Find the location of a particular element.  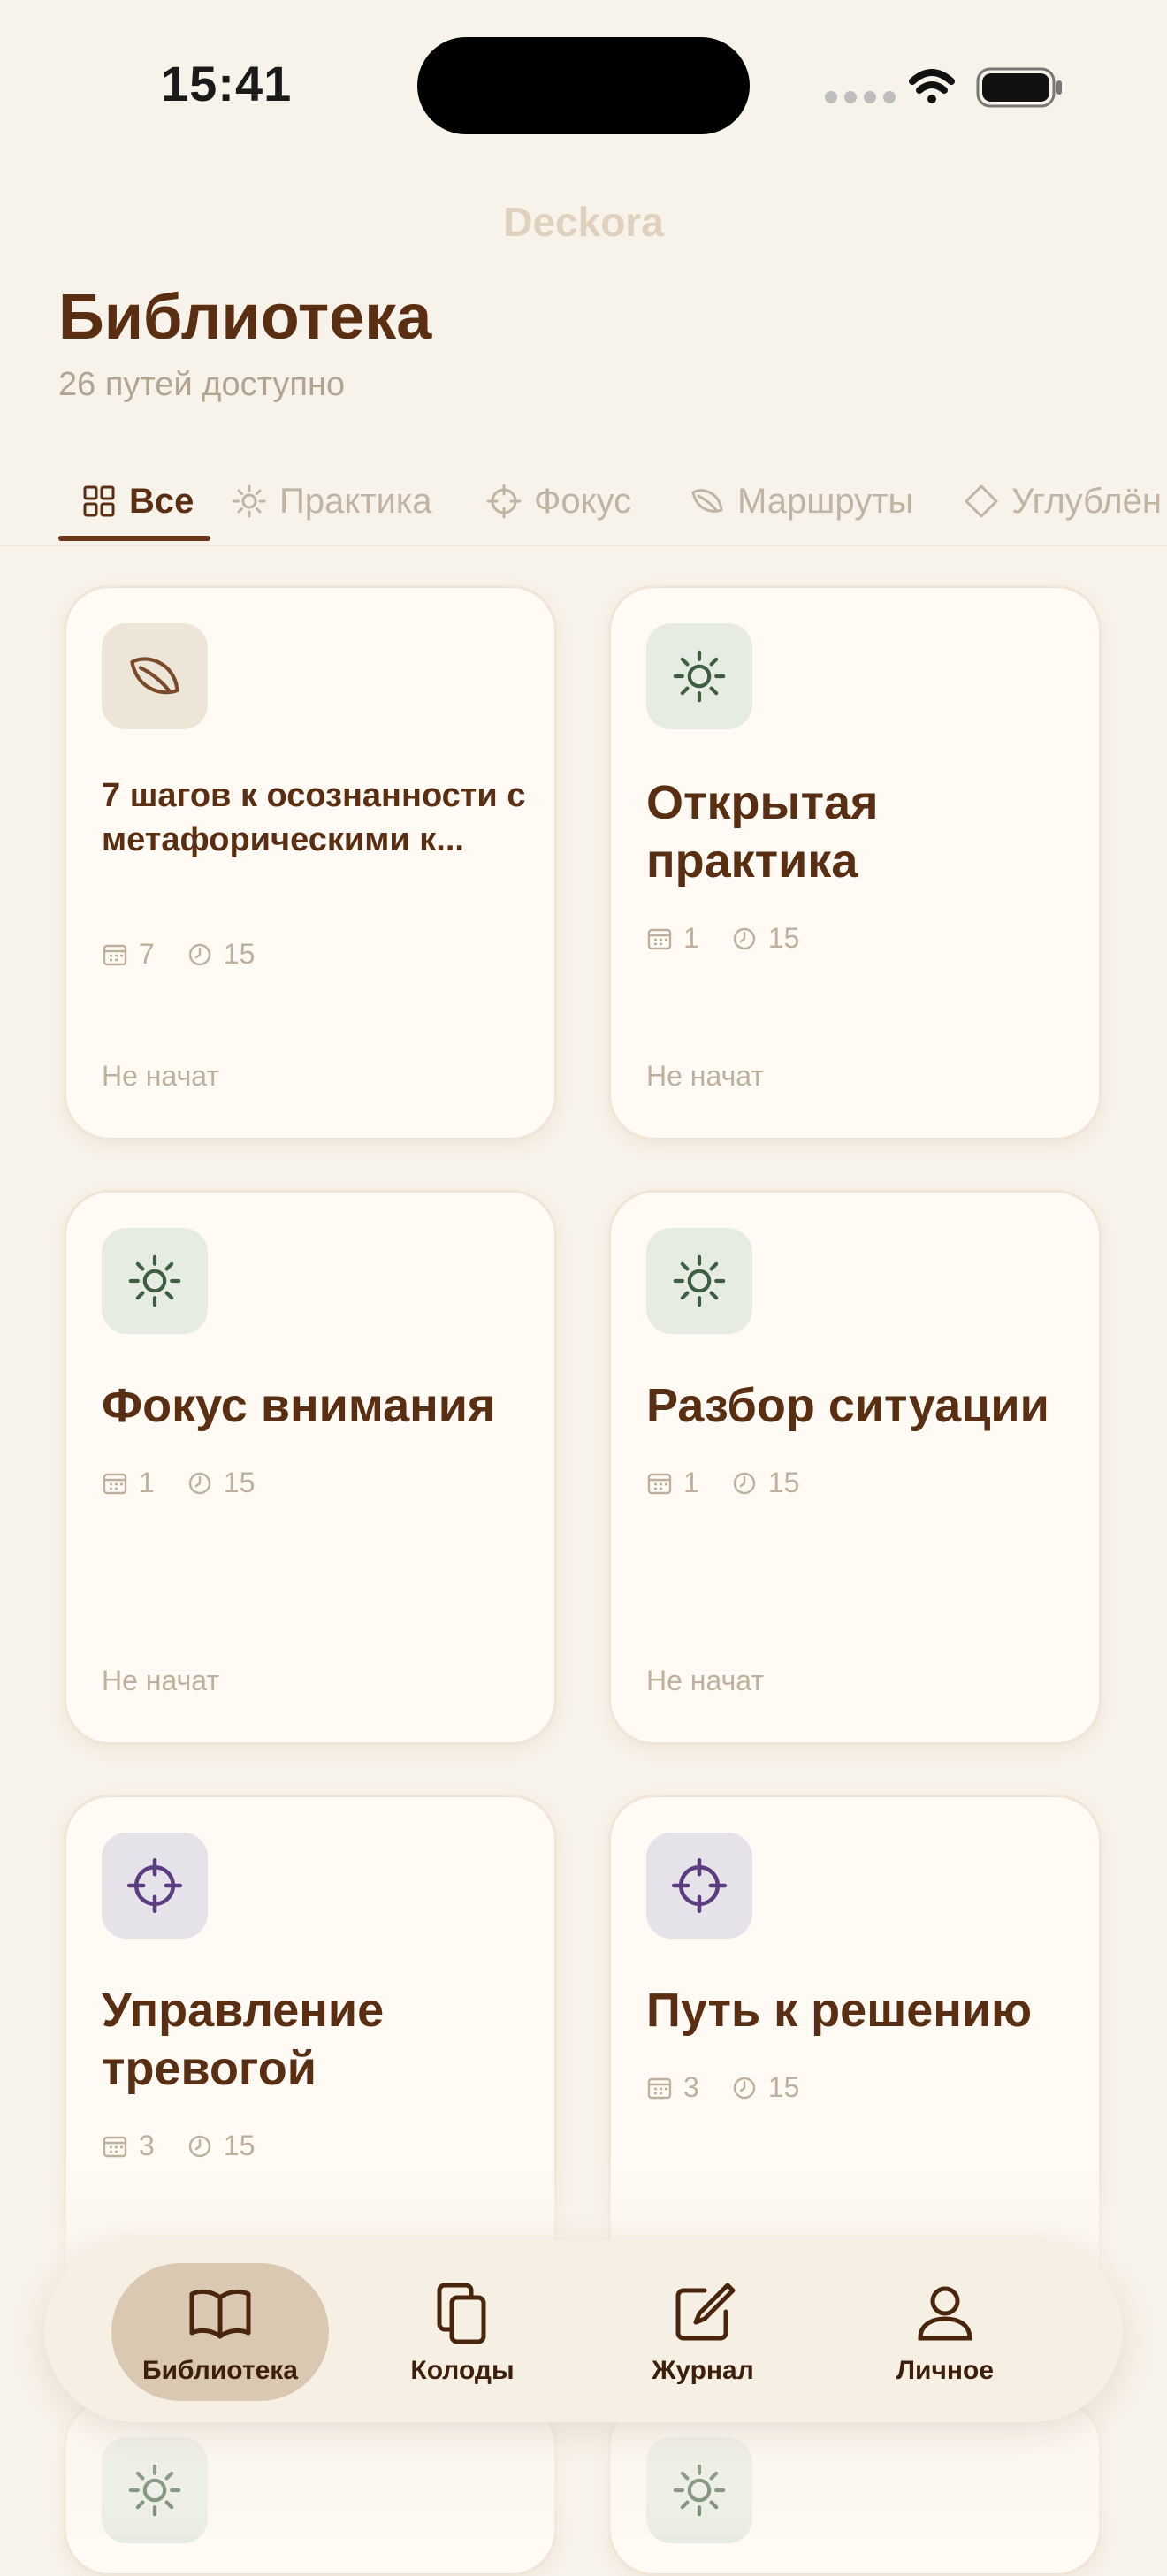

tab-deep: Углублён is located at coordinates (1063, 501).